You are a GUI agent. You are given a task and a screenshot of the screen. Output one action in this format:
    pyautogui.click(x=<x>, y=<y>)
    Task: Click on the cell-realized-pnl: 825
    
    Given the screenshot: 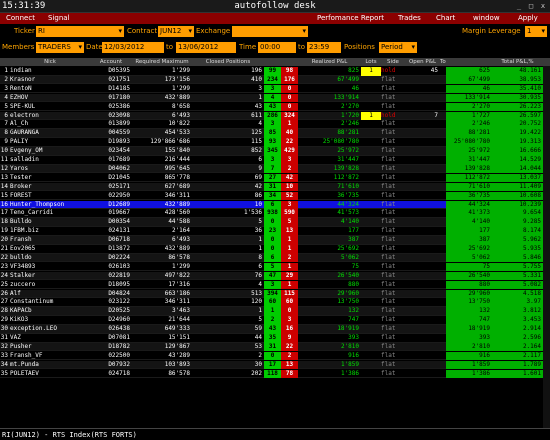 What is the action you would take?
    pyautogui.click(x=353, y=70)
    